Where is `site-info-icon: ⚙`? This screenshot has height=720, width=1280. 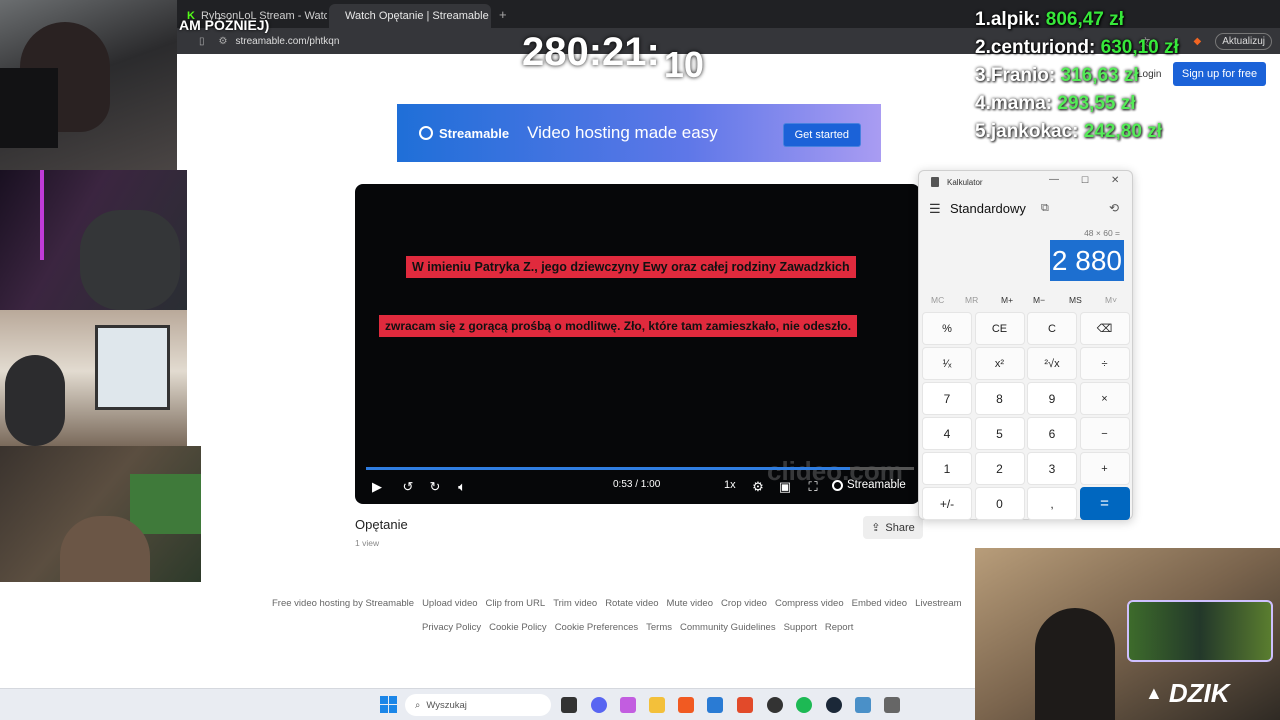
site-info-icon: ⚙ is located at coordinates (223, 41).